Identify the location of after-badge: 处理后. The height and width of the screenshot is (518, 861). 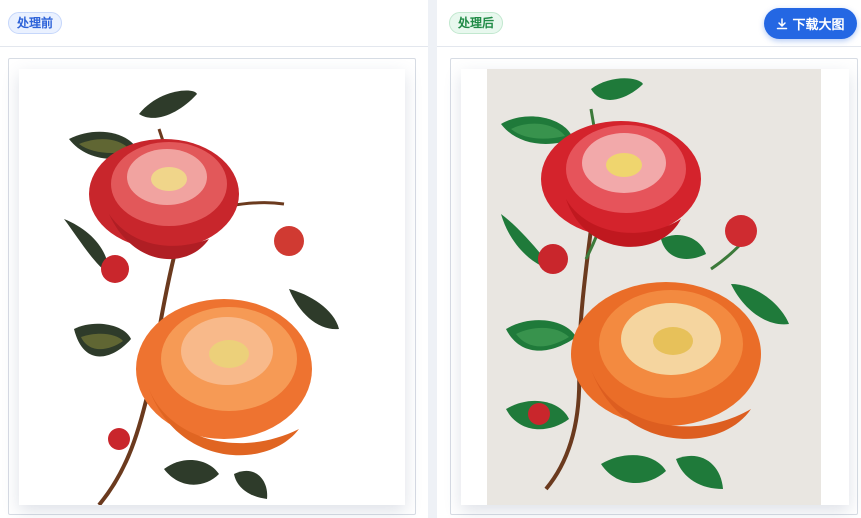
(476, 23).